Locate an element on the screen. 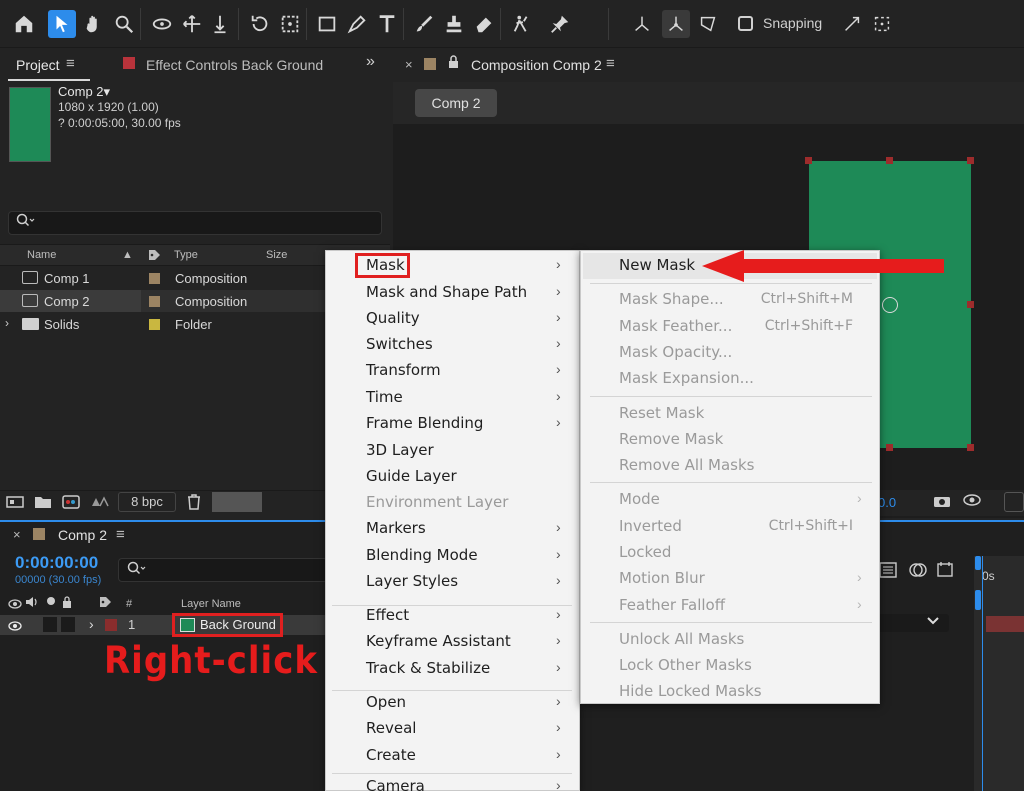 The image size is (1024, 791). anchor-point-tool-icon is located at coordinates (290, 24).